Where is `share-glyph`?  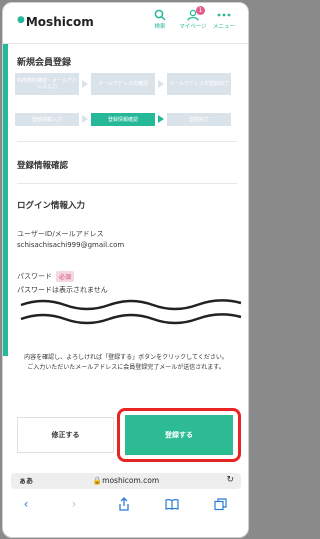
share-glyph is located at coordinates (124, 504).